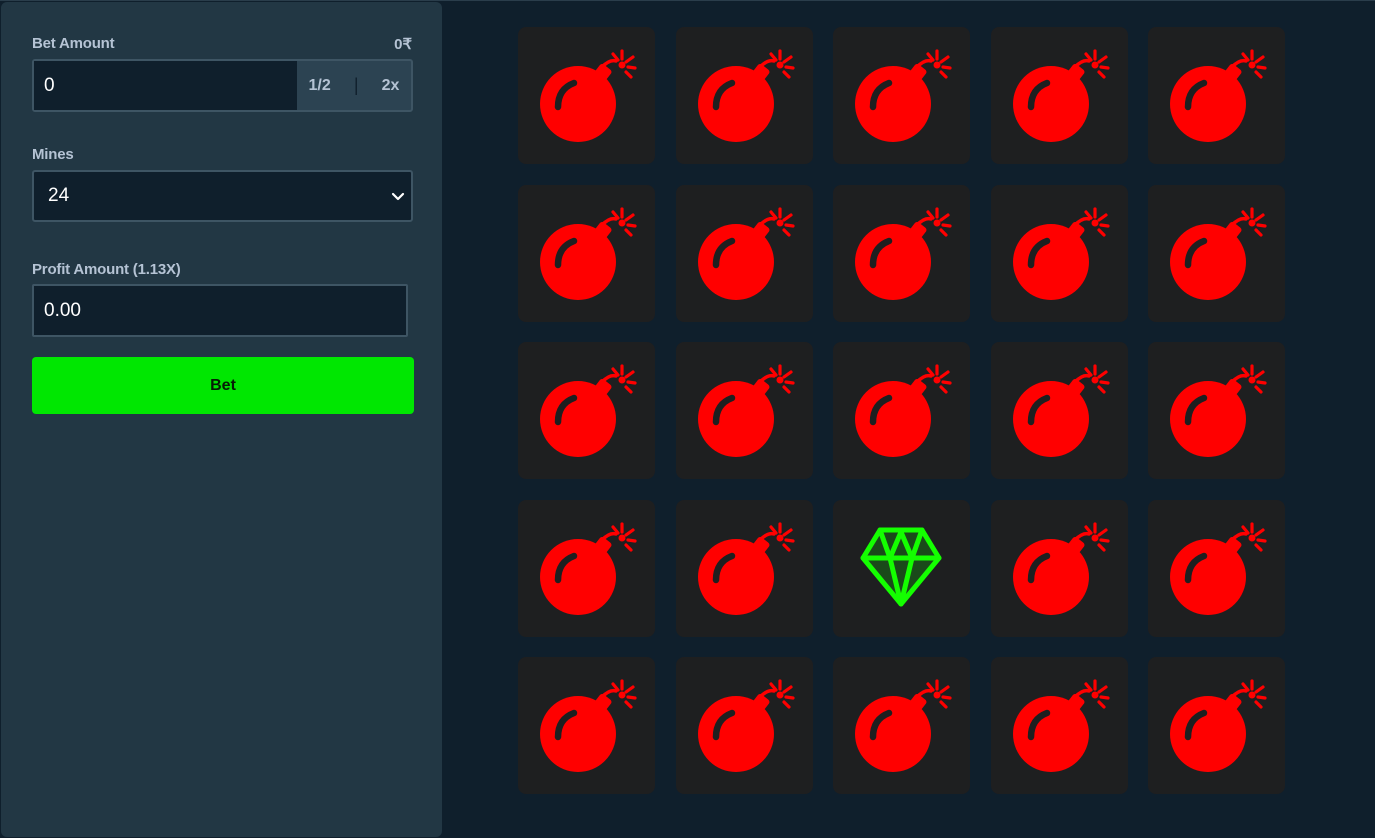 The width and height of the screenshot is (1375, 838). I want to click on mines-label: Mines, so click(53, 154).